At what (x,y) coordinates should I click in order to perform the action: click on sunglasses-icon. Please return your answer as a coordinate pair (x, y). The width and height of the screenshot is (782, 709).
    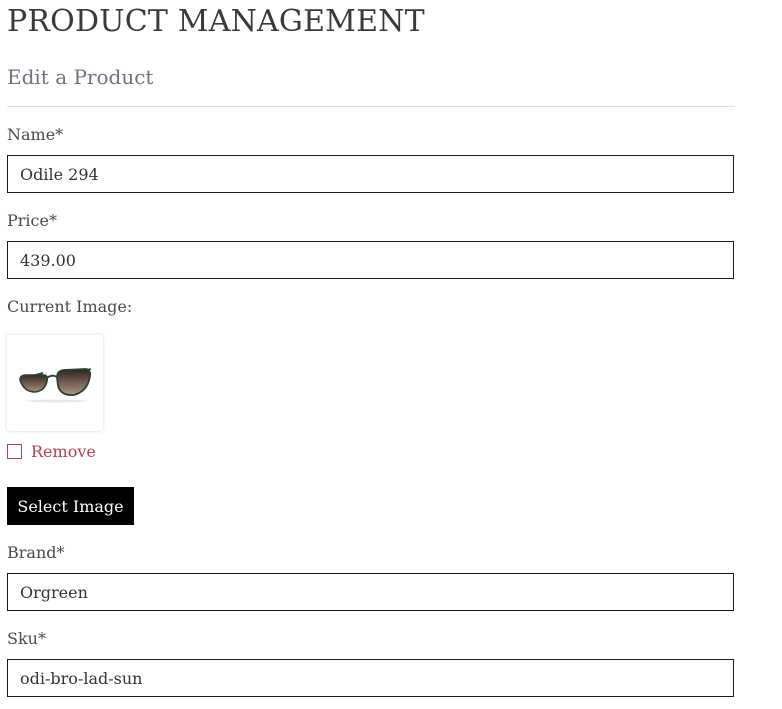
    Looking at the image, I should click on (55, 385).